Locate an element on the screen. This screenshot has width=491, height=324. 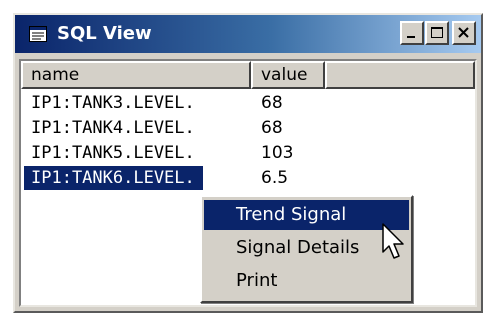
table-row: IP1:TANK3.LEVEL. 68 is located at coordinates (248, 103).